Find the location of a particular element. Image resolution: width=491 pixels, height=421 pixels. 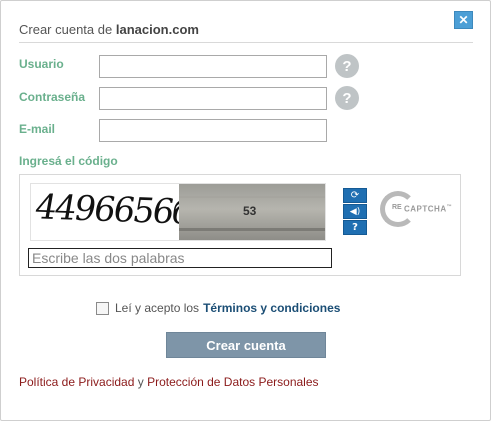

recaptcha-logo-text: CAPTCHA™ is located at coordinates (428, 209).